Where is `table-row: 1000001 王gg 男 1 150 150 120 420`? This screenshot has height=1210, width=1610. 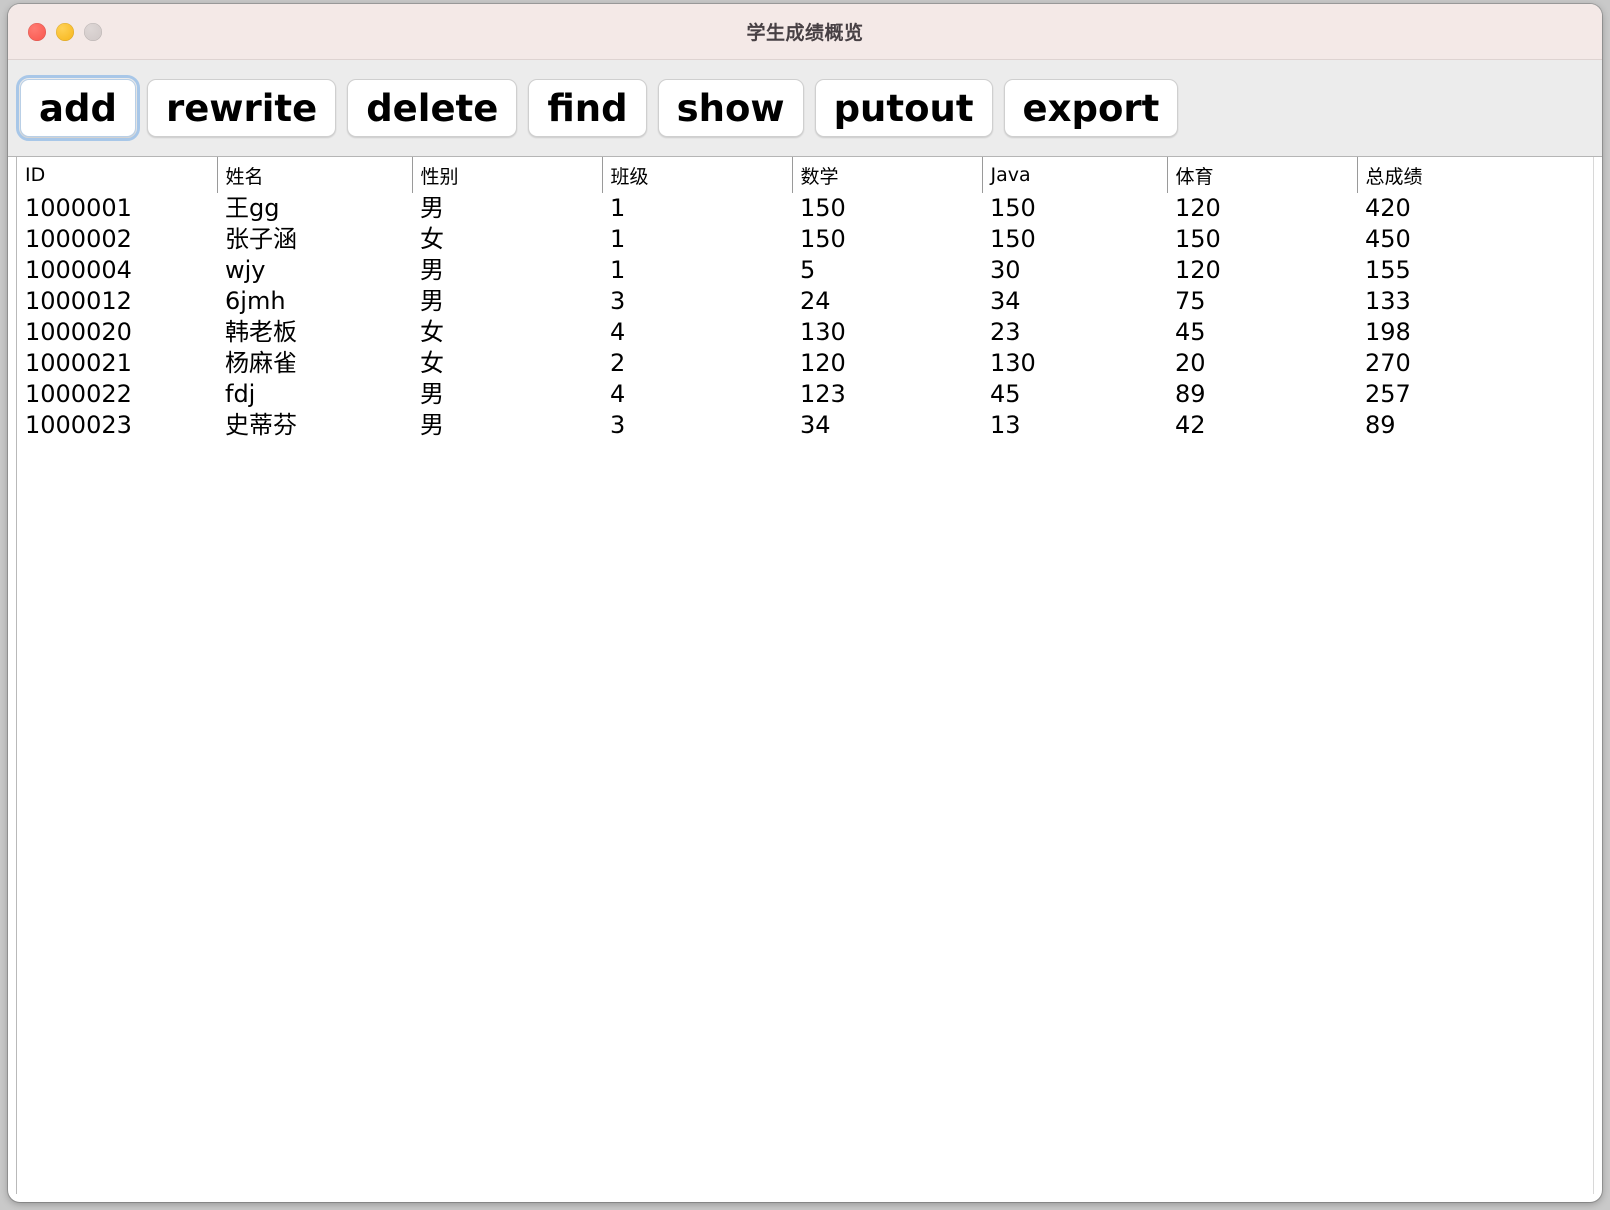
table-row: 1000001 王gg 男 1 150 150 120 420 is located at coordinates (805, 208).